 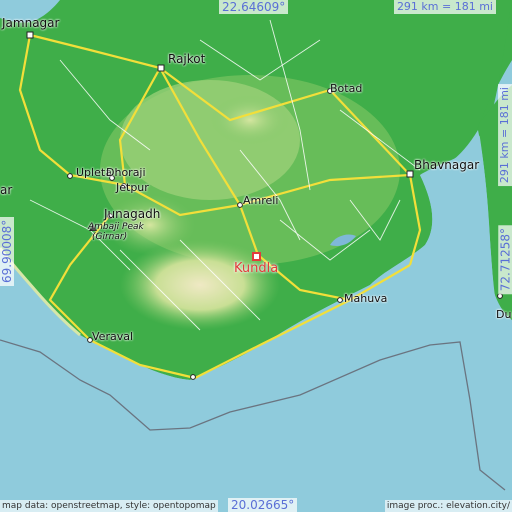 I want to click on city-label-veraval: Veraval, so click(x=113, y=336).